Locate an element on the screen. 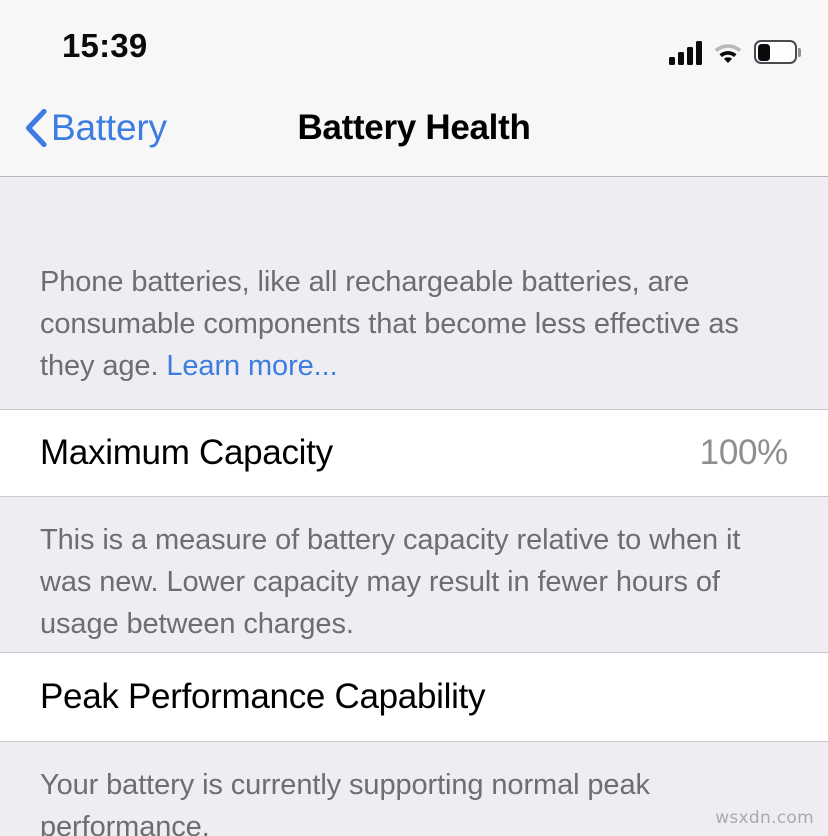 The image size is (828, 836). wifi-icon is located at coordinates (728, 53).